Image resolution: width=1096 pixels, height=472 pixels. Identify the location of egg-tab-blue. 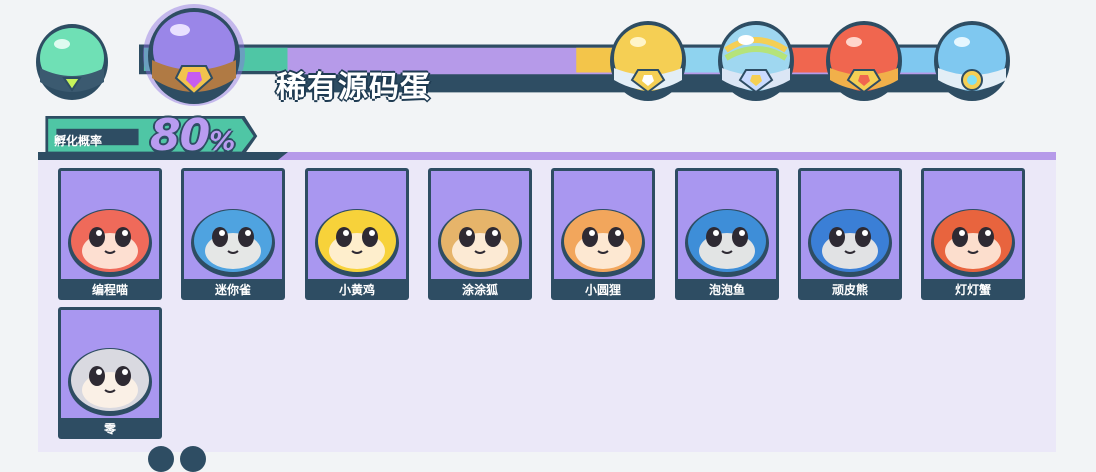
(972, 61).